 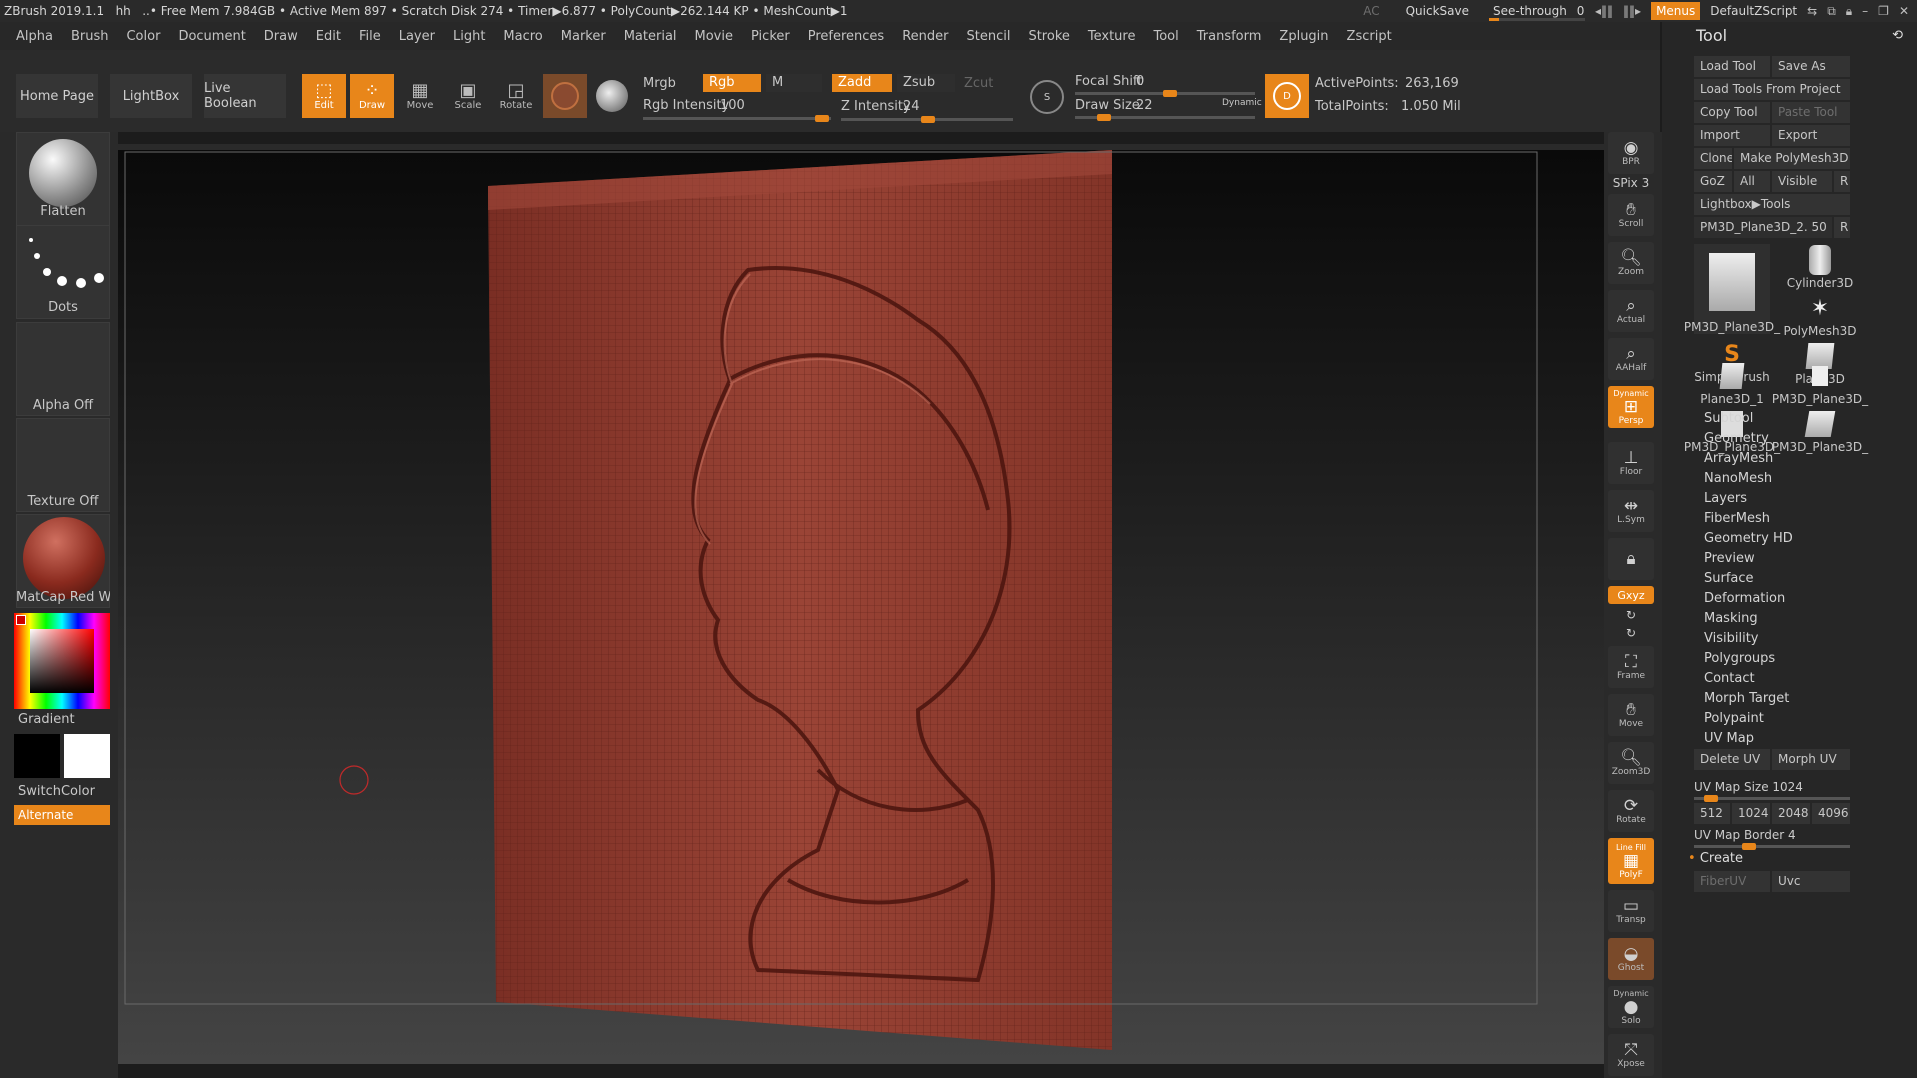 I want to click on menu-color: Color, so click(x=143, y=36).